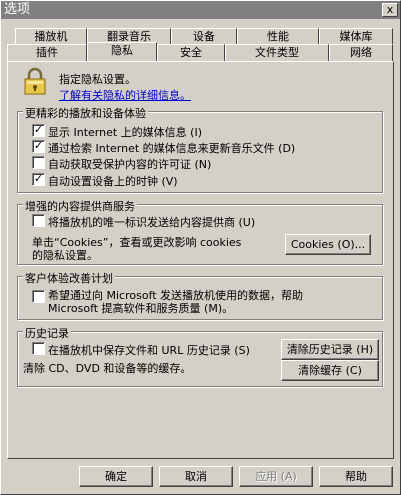 This screenshot has width=401, height=495. Describe the element at coordinates (80, 206) in the screenshot. I see `content-provider-title: 增强的内容提供商服务` at that location.